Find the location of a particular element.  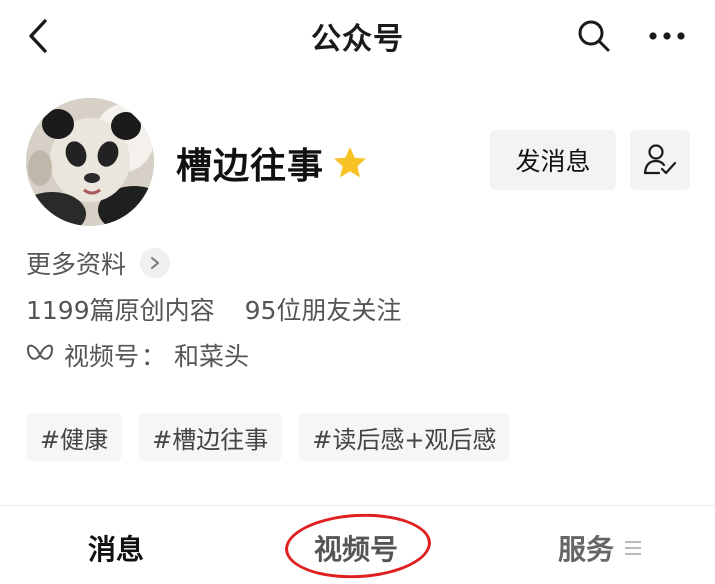

divider is located at coordinates (357, 505).